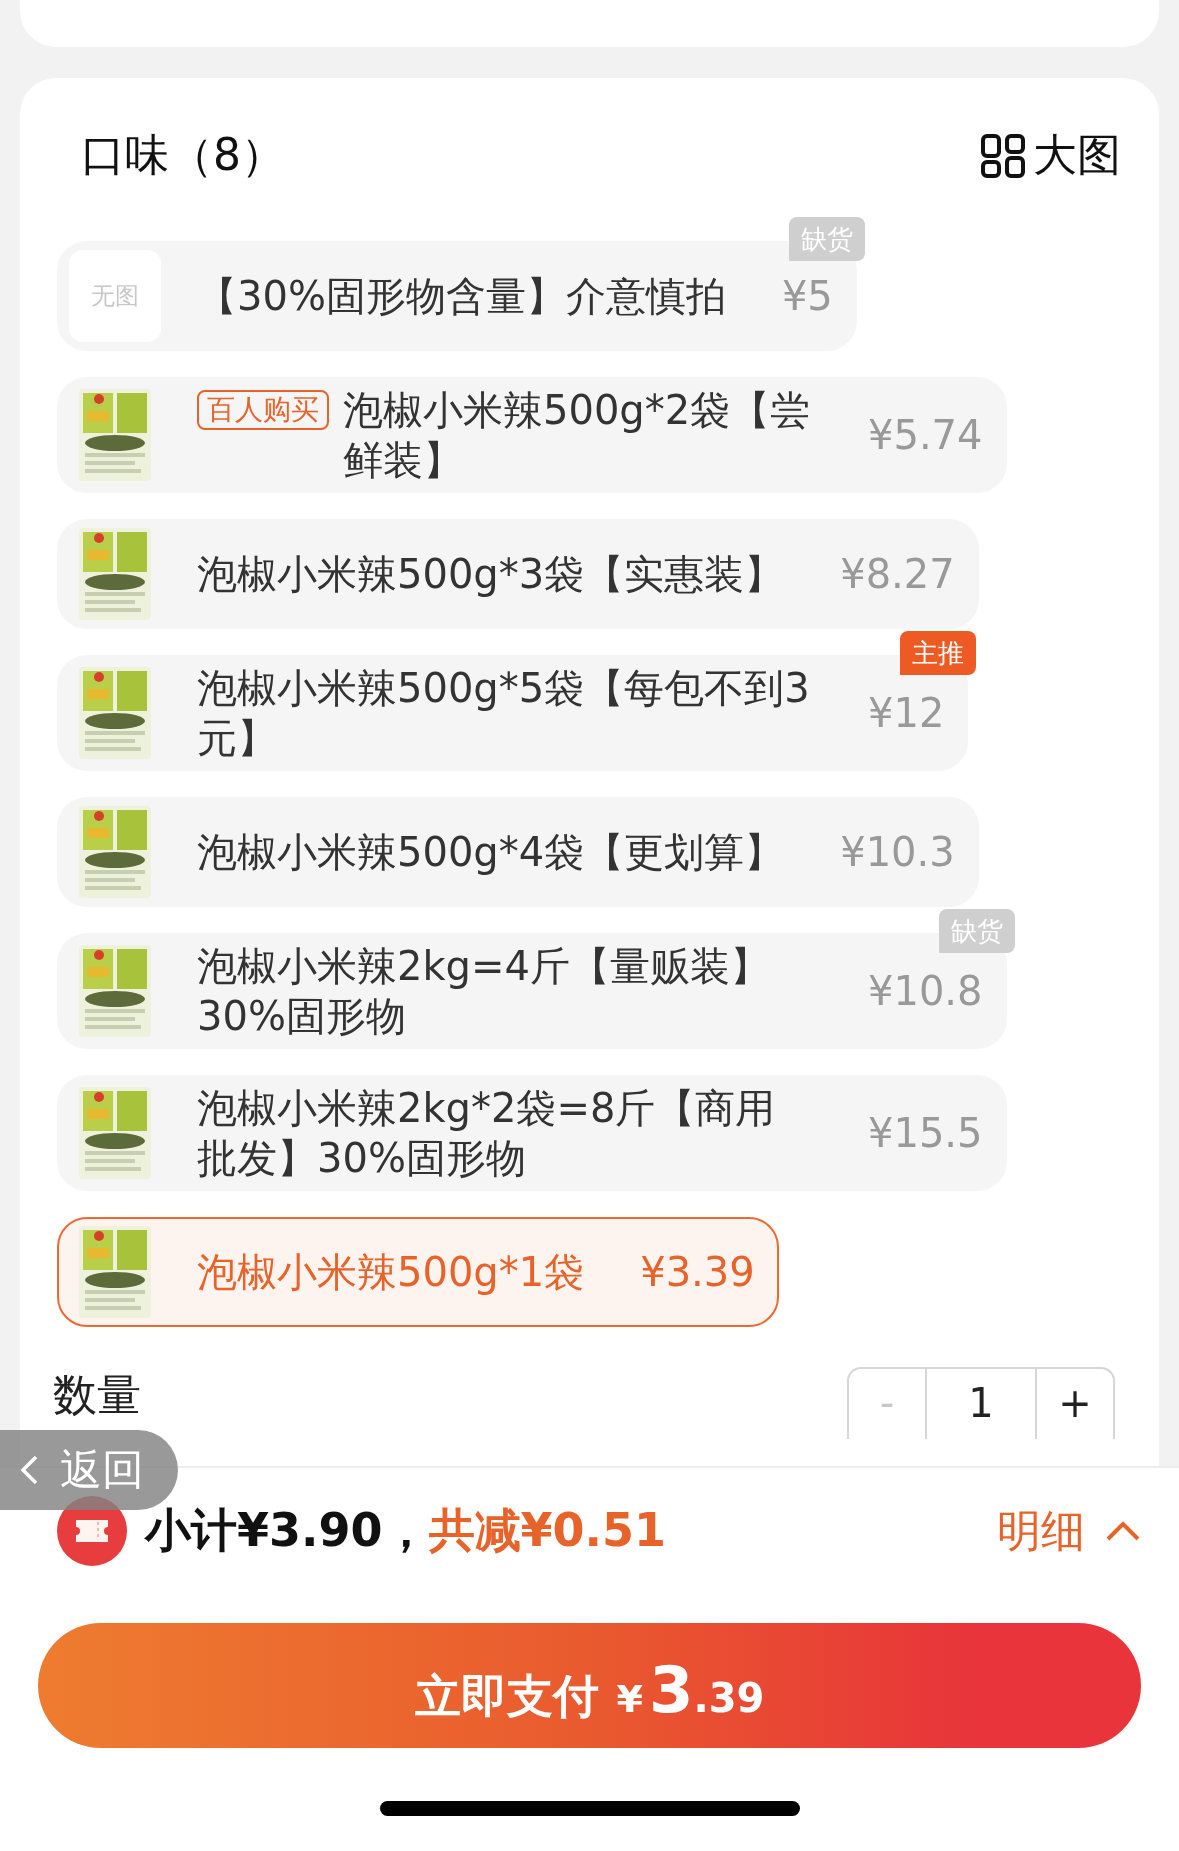  What do you see at coordinates (925, 1133) in the screenshot?
I see `option-price: ¥15.5` at bounding box center [925, 1133].